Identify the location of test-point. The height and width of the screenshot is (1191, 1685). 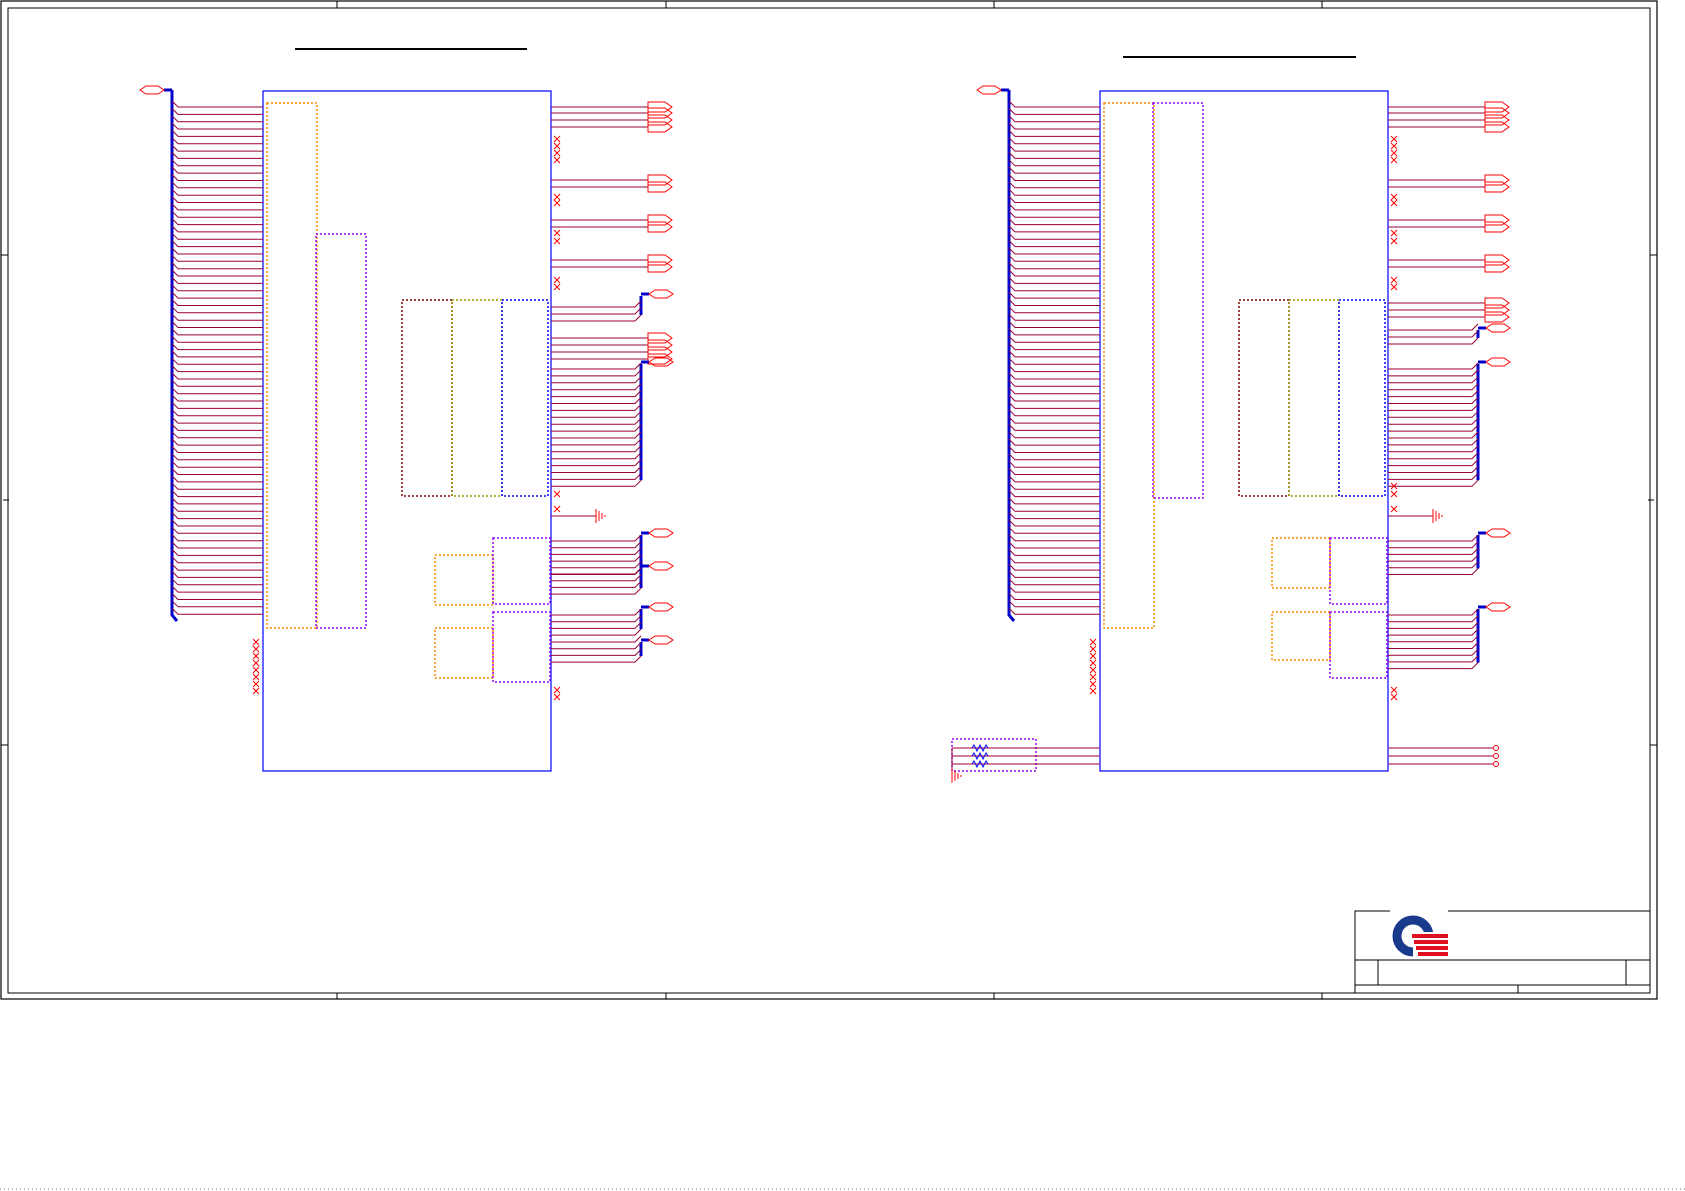
(1496, 748).